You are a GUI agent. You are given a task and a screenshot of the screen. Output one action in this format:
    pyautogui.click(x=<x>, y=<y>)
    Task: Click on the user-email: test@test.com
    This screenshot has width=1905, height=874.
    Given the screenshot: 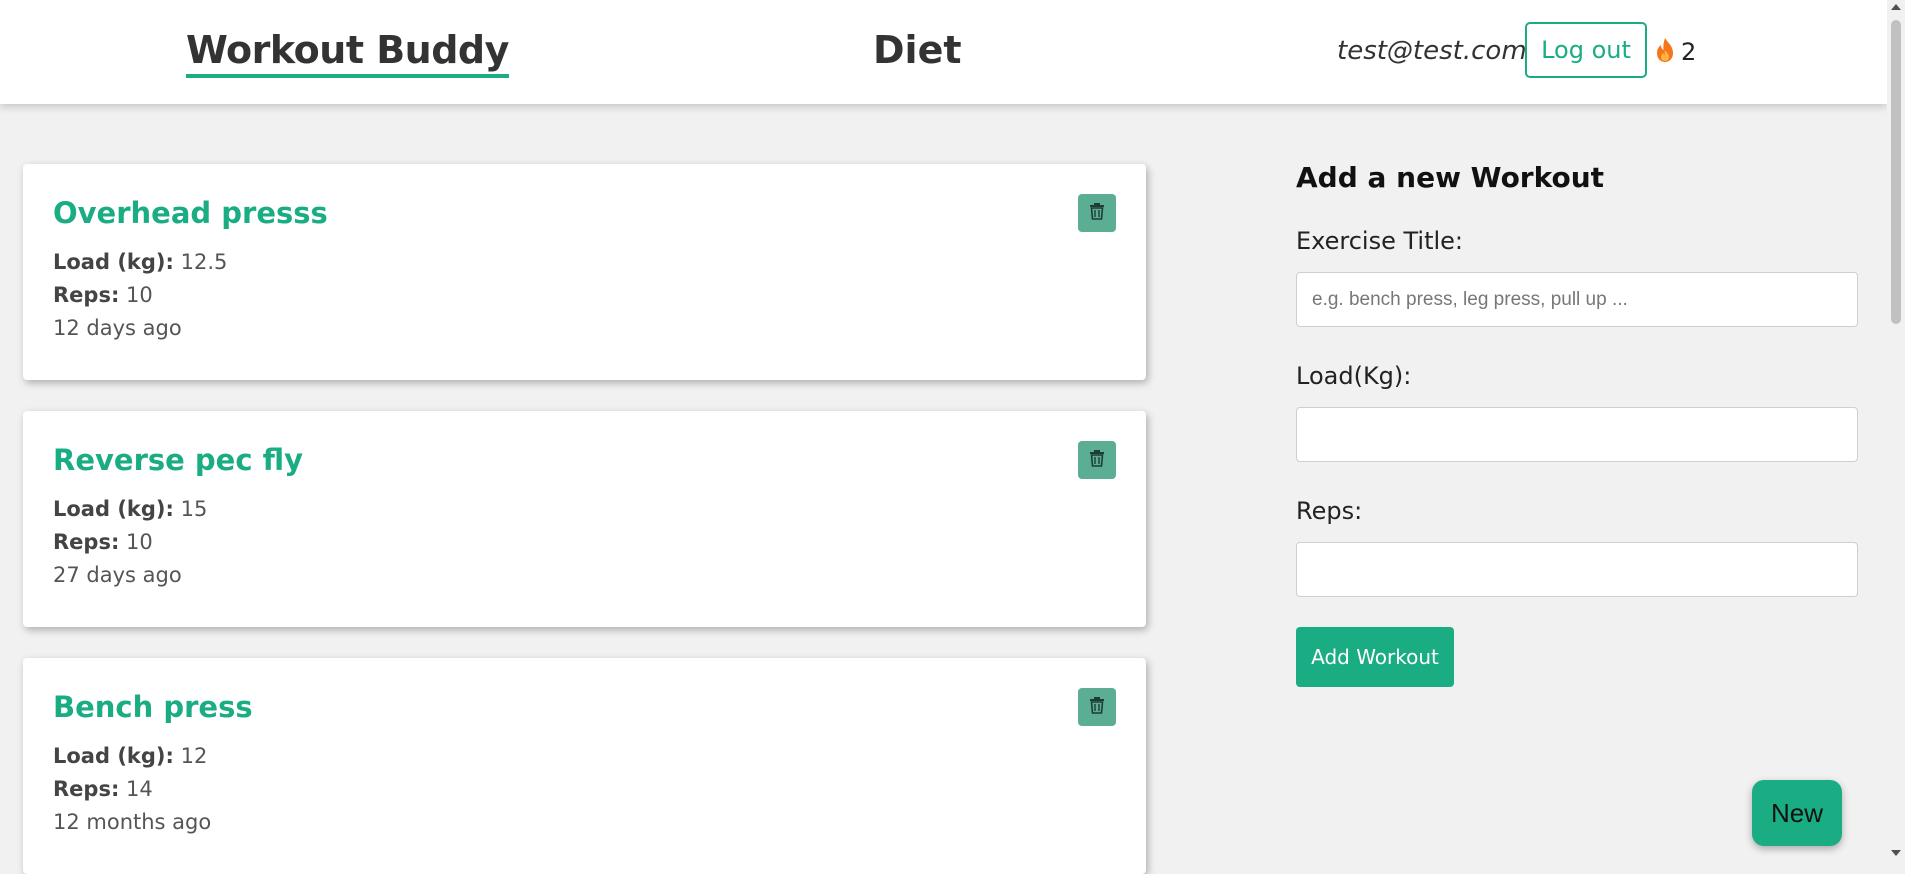 What is the action you would take?
    pyautogui.click(x=1432, y=51)
    